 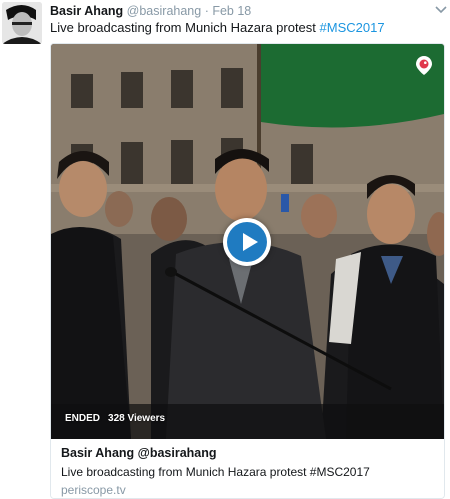 I want to click on timestamp: Feb 18, so click(x=231, y=11).